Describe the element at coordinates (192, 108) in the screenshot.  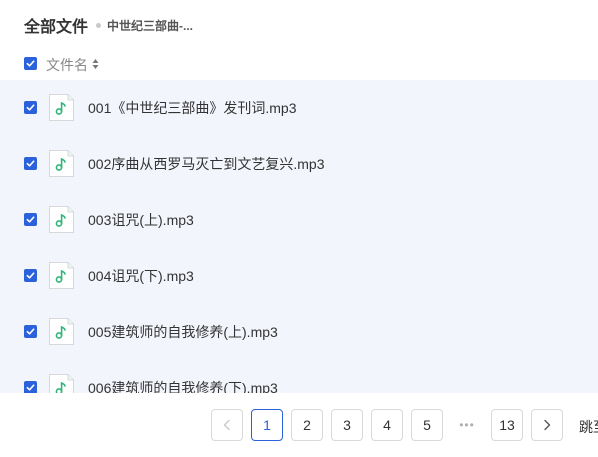
I see `file-name: 001《中世纪三部曲》发刊词.mp3` at that location.